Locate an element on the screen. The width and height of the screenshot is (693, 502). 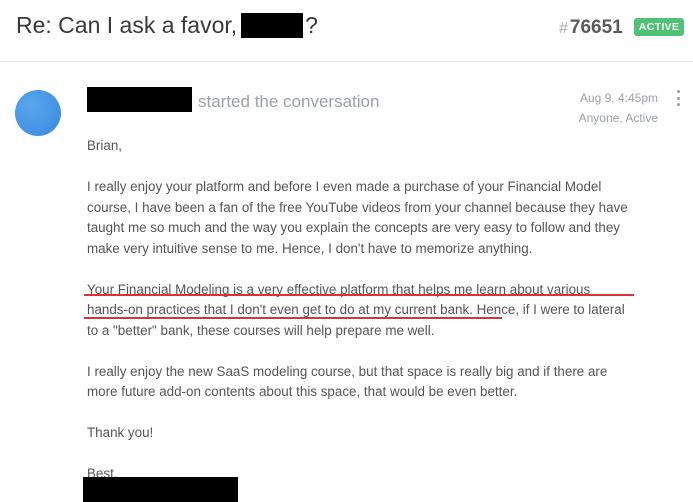
title-prefix: Re: Can I ask a favor, is located at coordinates (127, 25).